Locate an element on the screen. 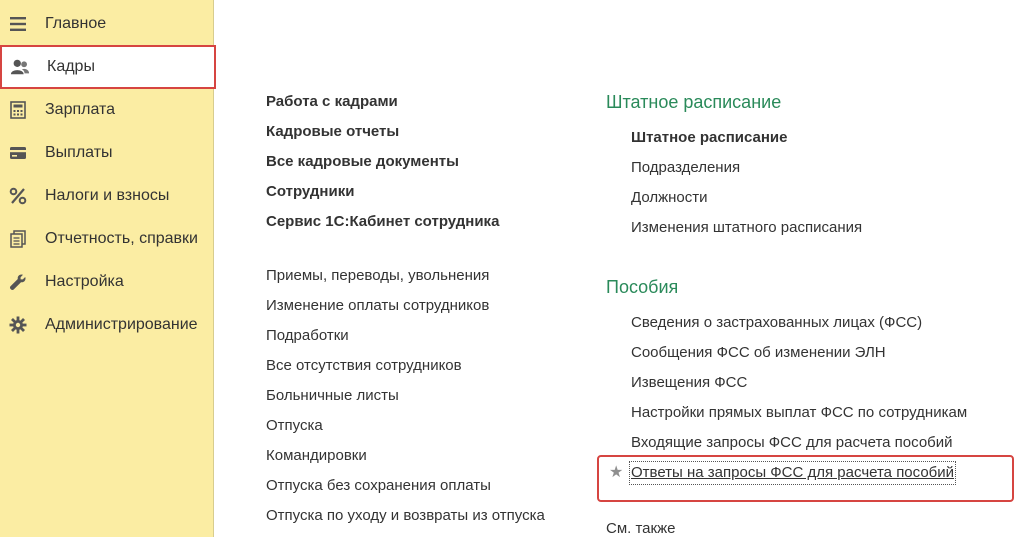 This screenshot has height=537, width=1030. menu-lines-icon is located at coordinates (18, 24).